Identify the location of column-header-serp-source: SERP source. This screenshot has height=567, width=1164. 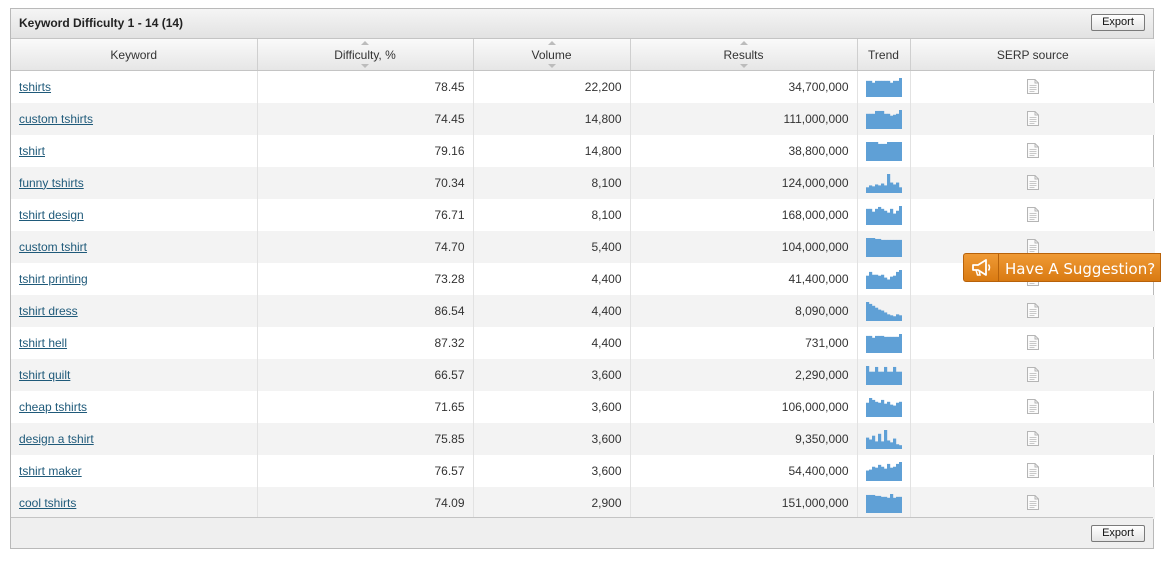
(1032, 55).